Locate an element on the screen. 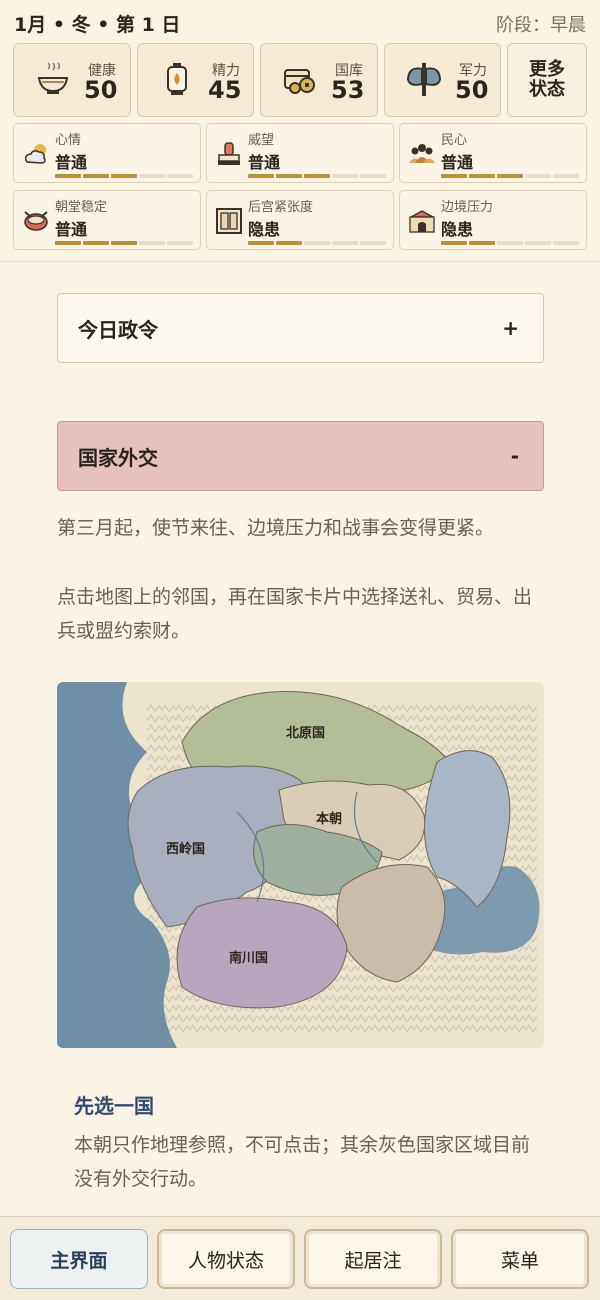  seal-stamp-icon is located at coordinates (229, 153).